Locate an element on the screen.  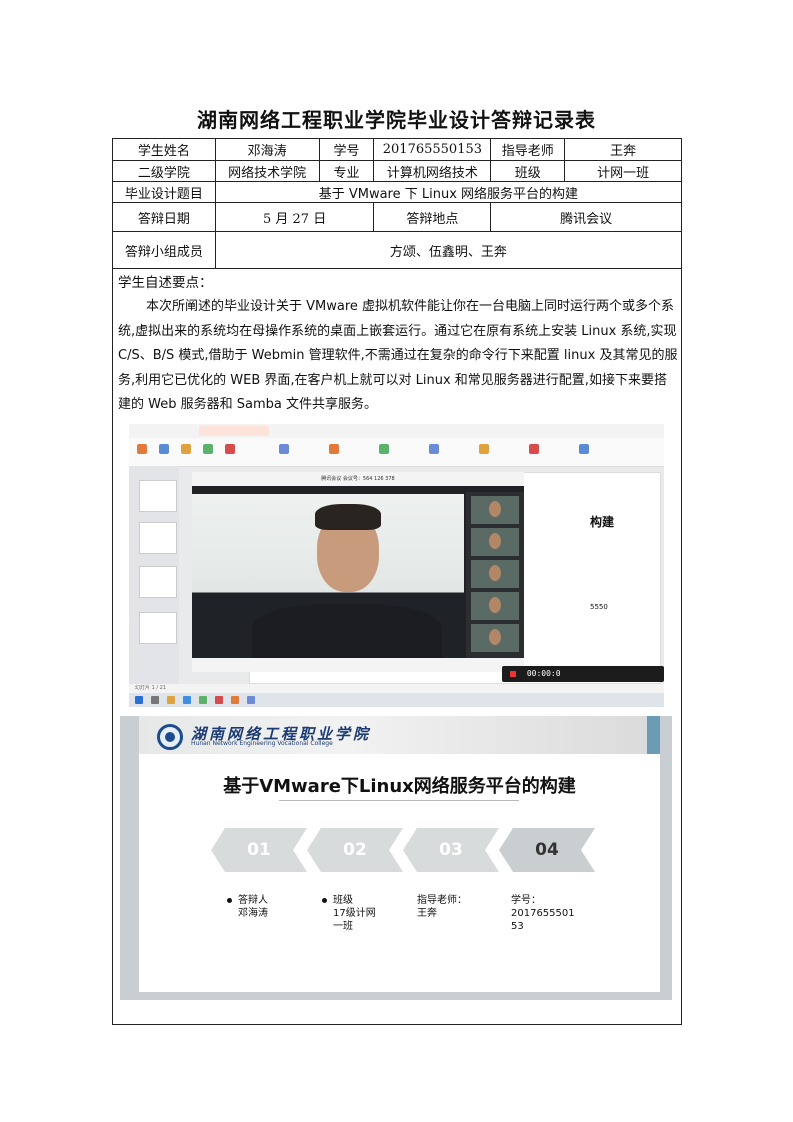
major-value: 计算机网络技术 is located at coordinates (432, 171).